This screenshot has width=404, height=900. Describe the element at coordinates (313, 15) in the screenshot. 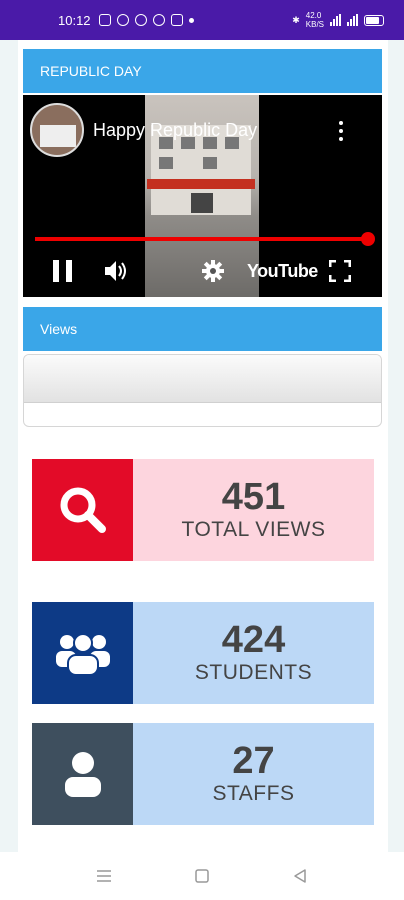

I see `network-speed-value: 42.0` at that location.